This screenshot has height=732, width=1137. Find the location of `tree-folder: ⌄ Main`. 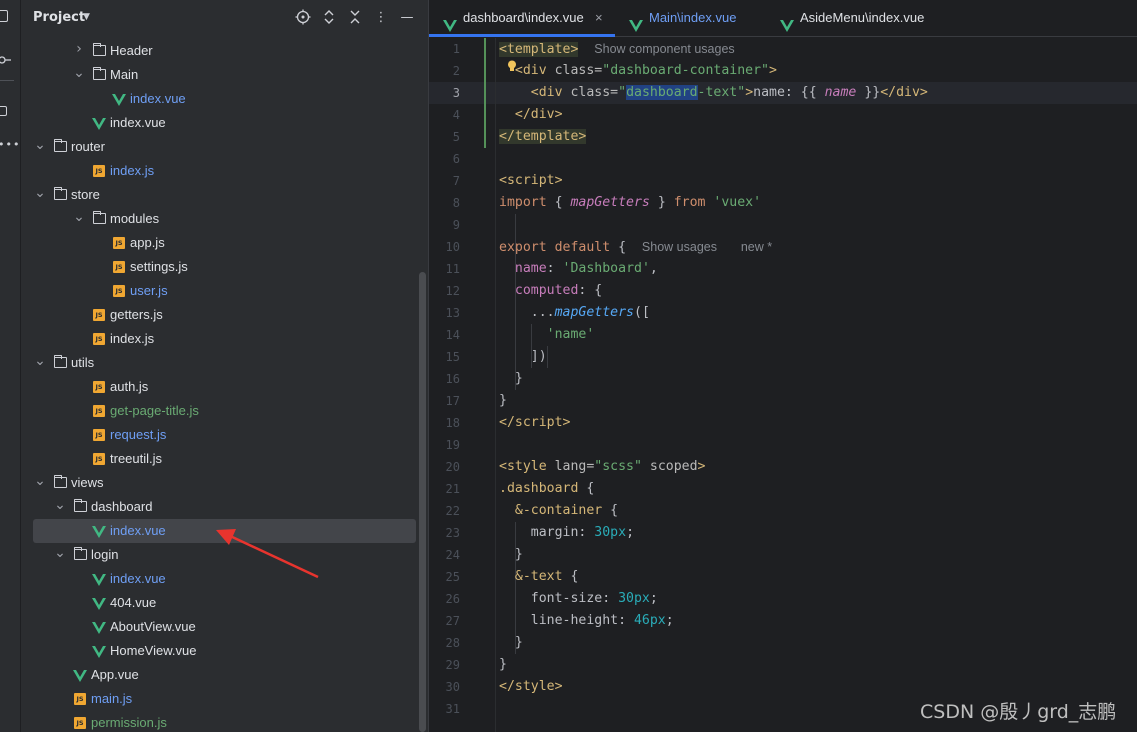

tree-folder: ⌄ Main is located at coordinates (220, 75).